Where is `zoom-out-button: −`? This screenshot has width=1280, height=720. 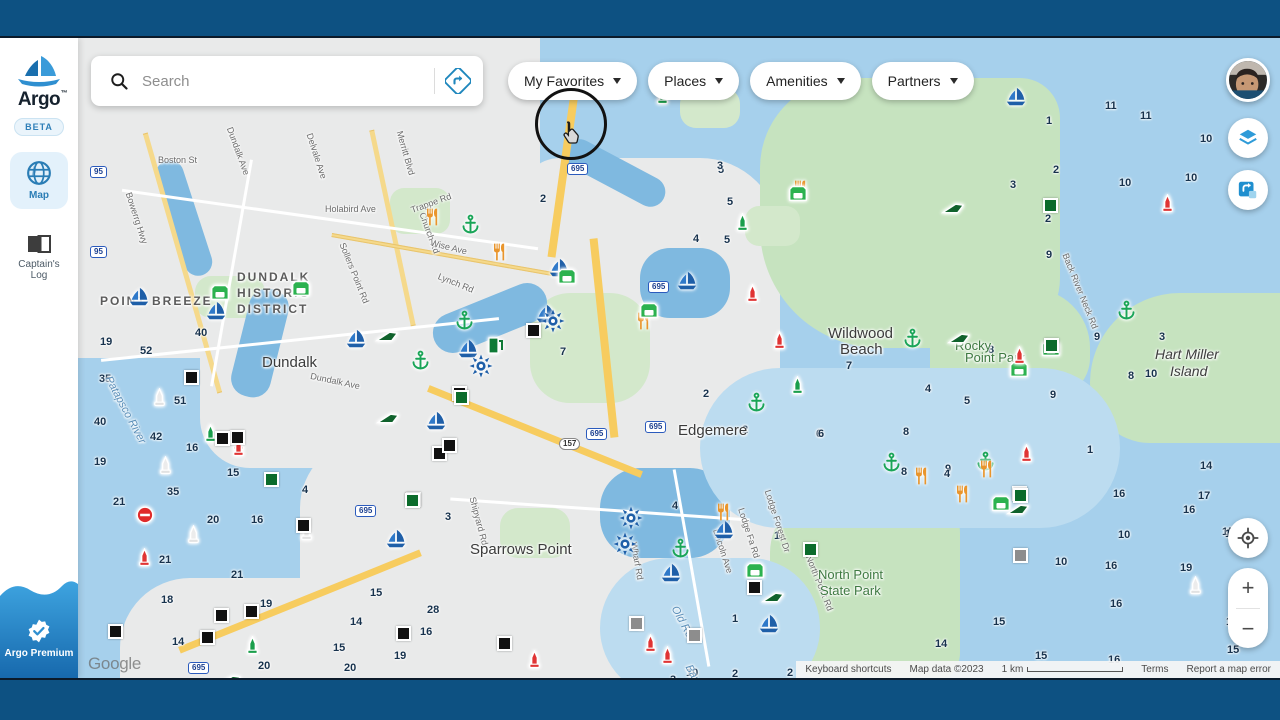
zoom-out-button: − is located at coordinates (1248, 628).